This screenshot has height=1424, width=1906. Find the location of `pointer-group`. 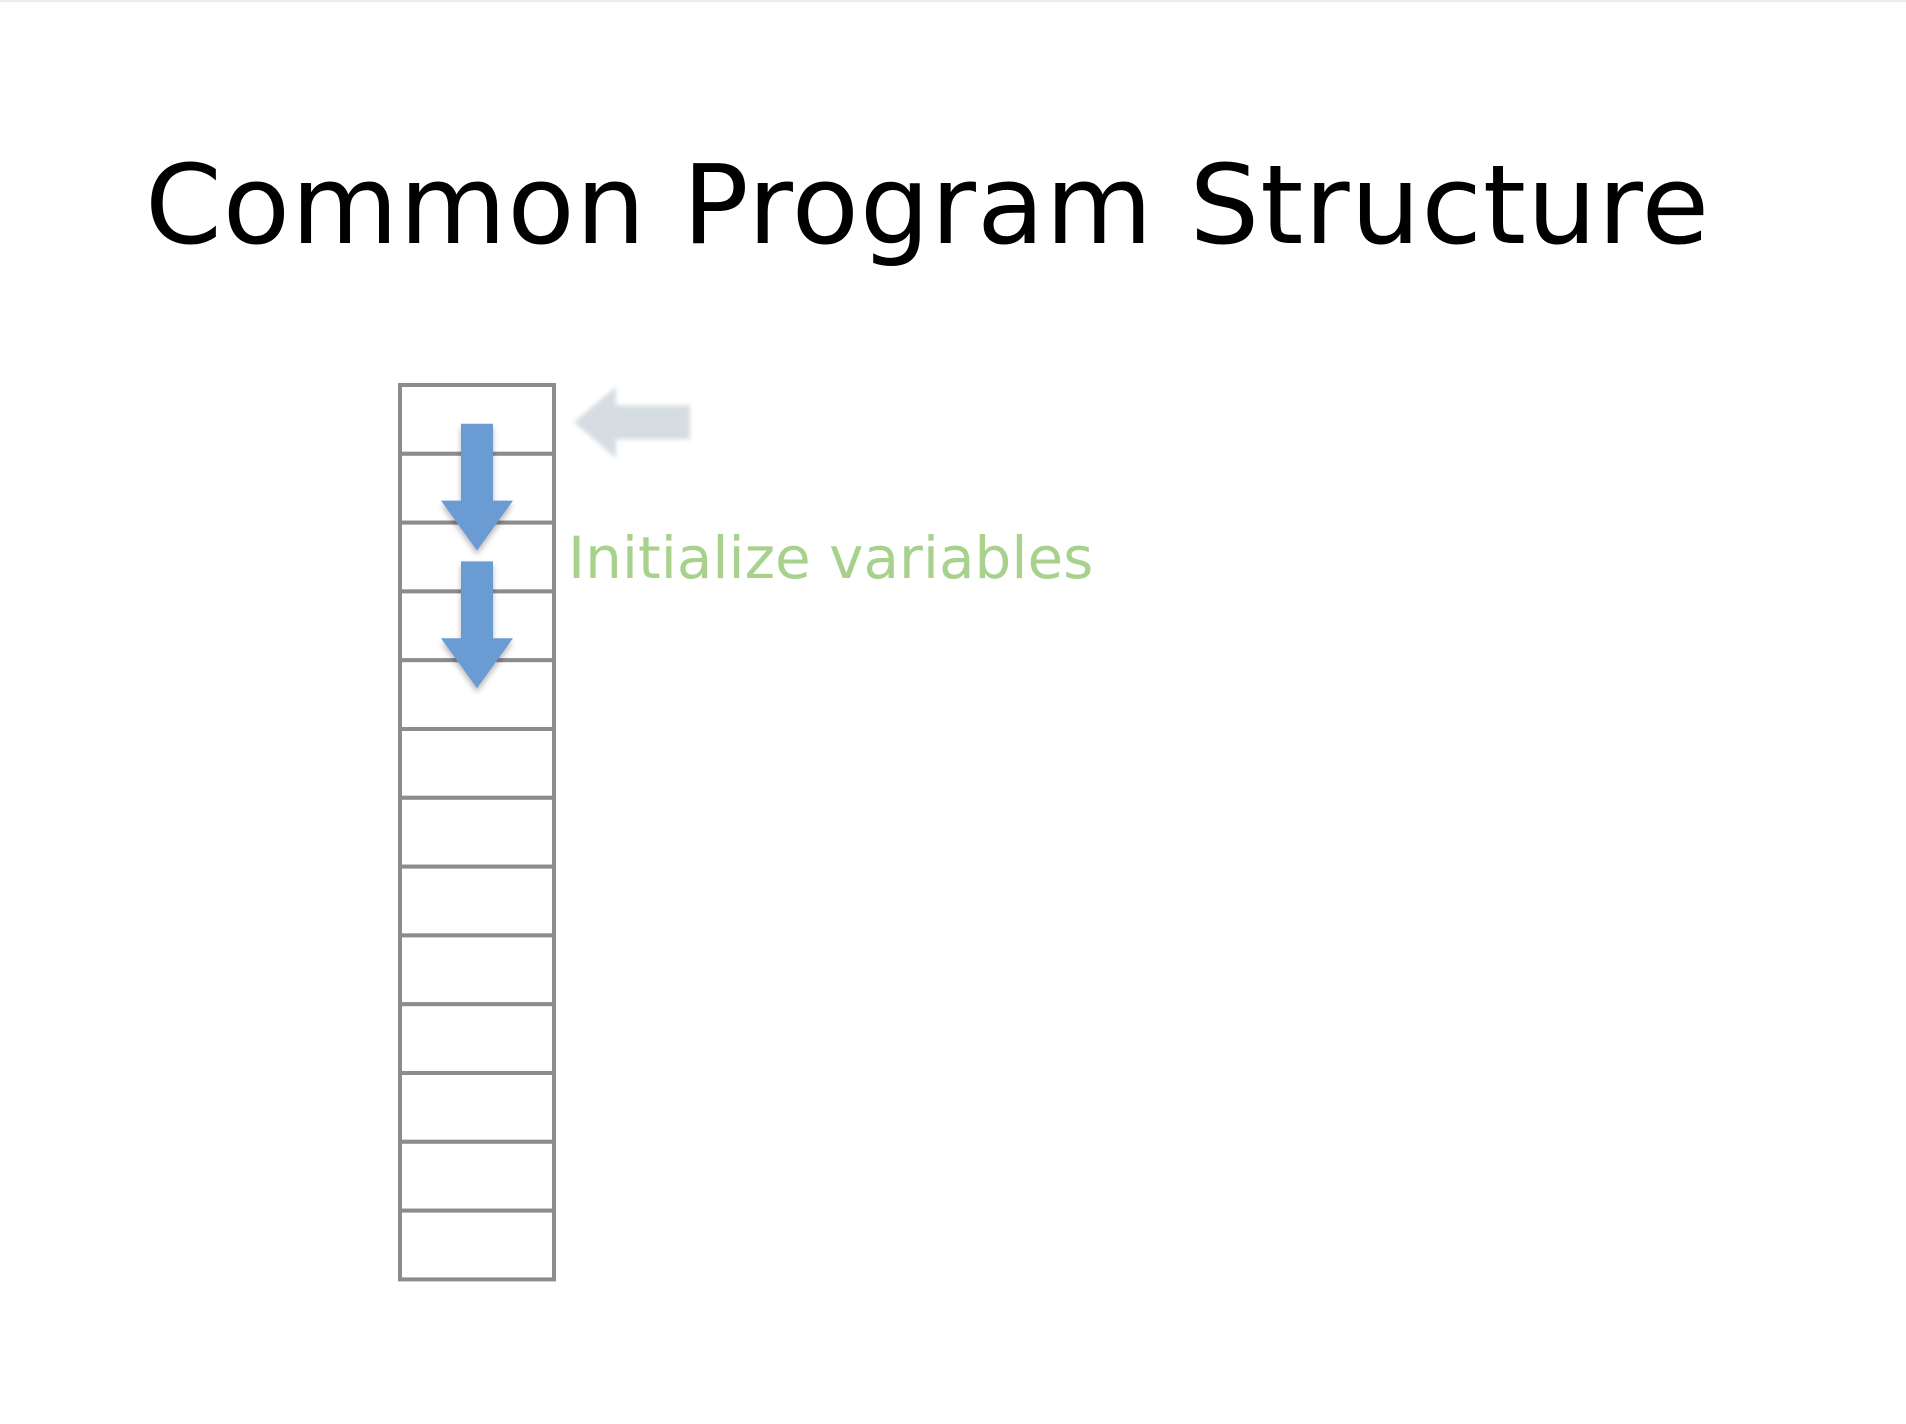

pointer-group is located at coordinates (632, 422).